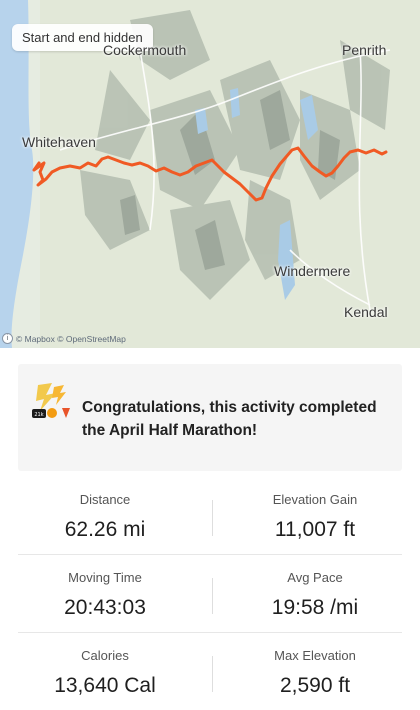 The height and width of the screenshot is (710, 420). Describe the element at coordinates (105, 517) in the screenshot. I see `stat-distance: Distance 62.26 mi` at that location.